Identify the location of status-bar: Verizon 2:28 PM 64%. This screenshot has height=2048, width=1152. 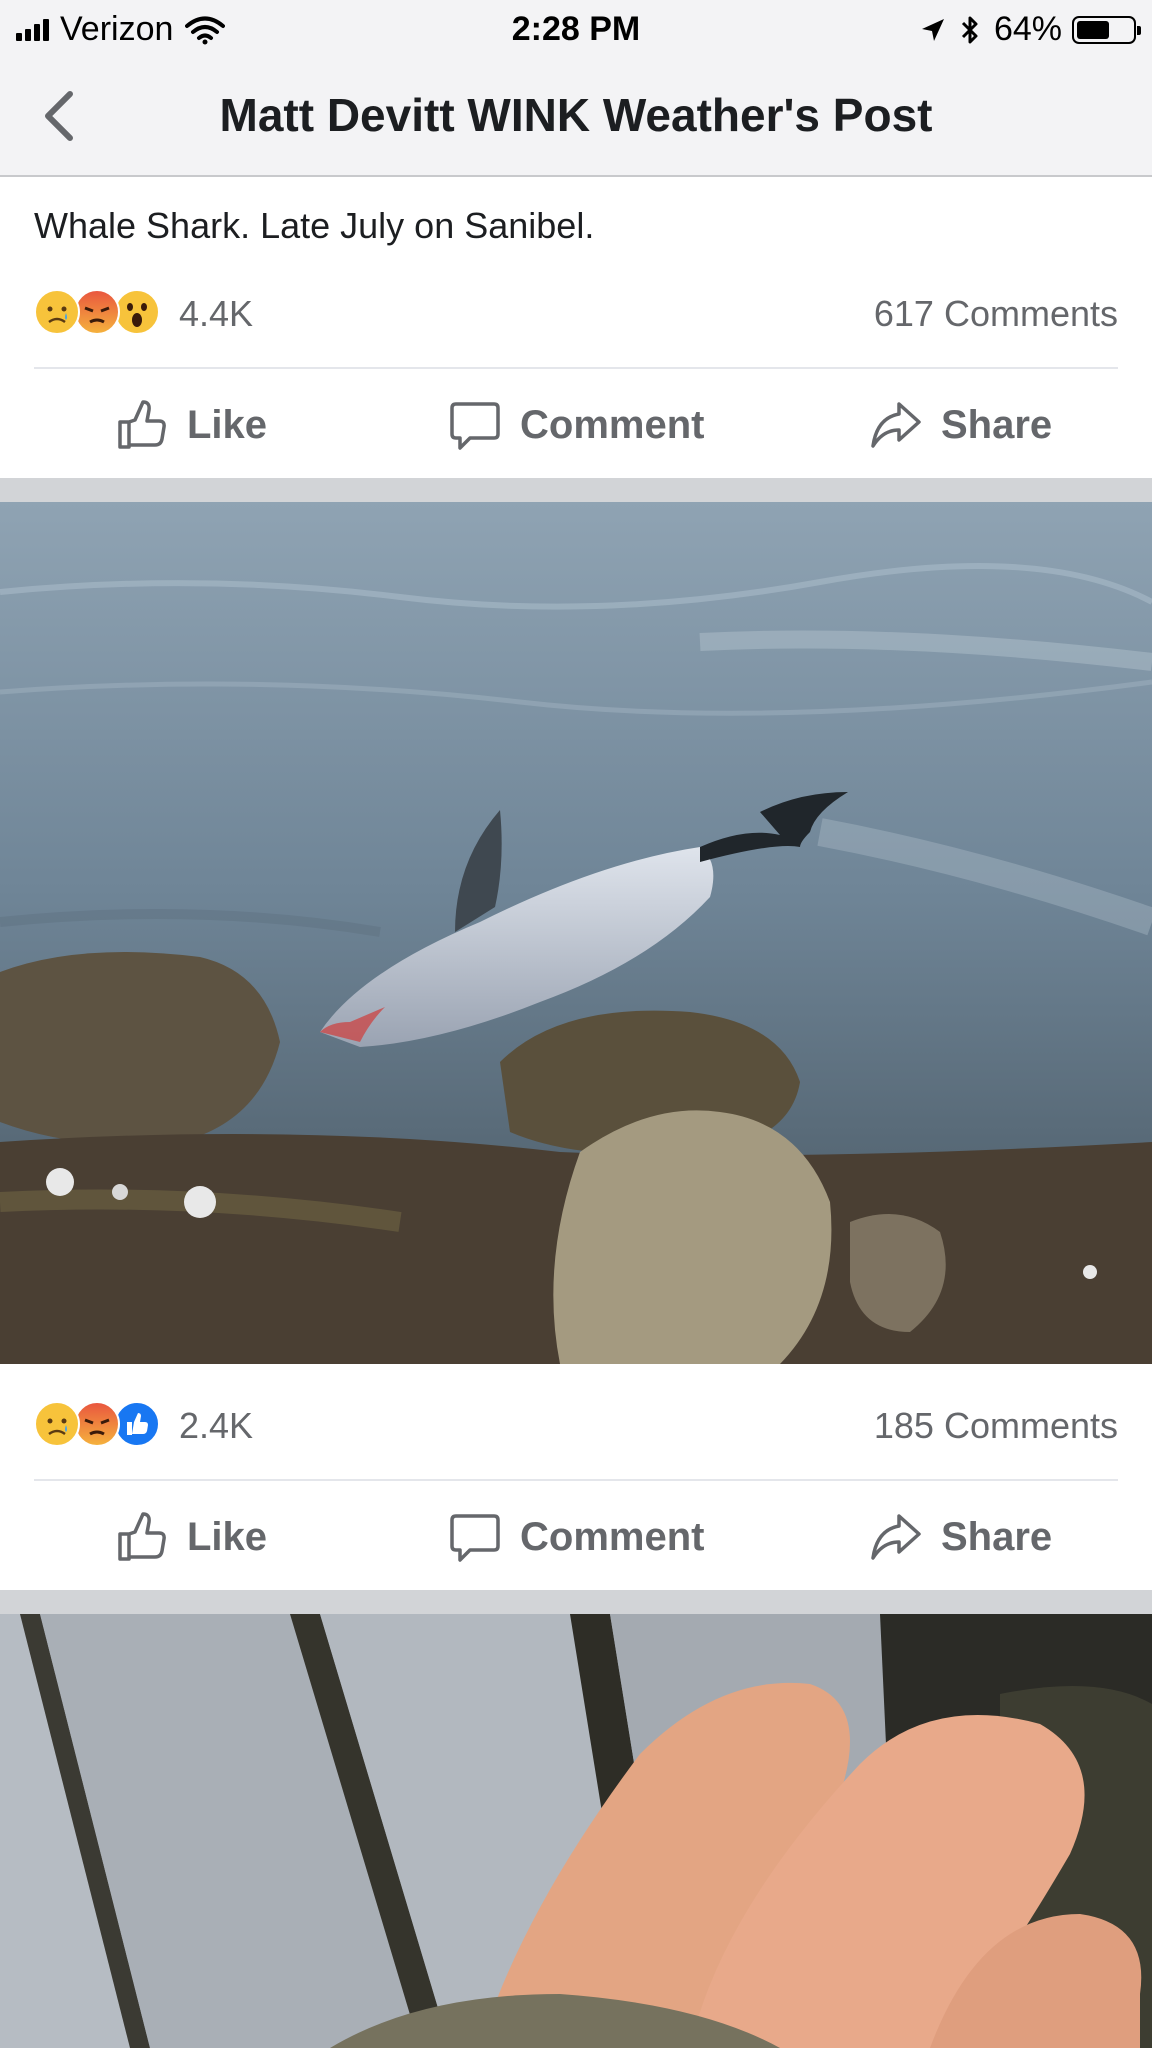
(576, 29).